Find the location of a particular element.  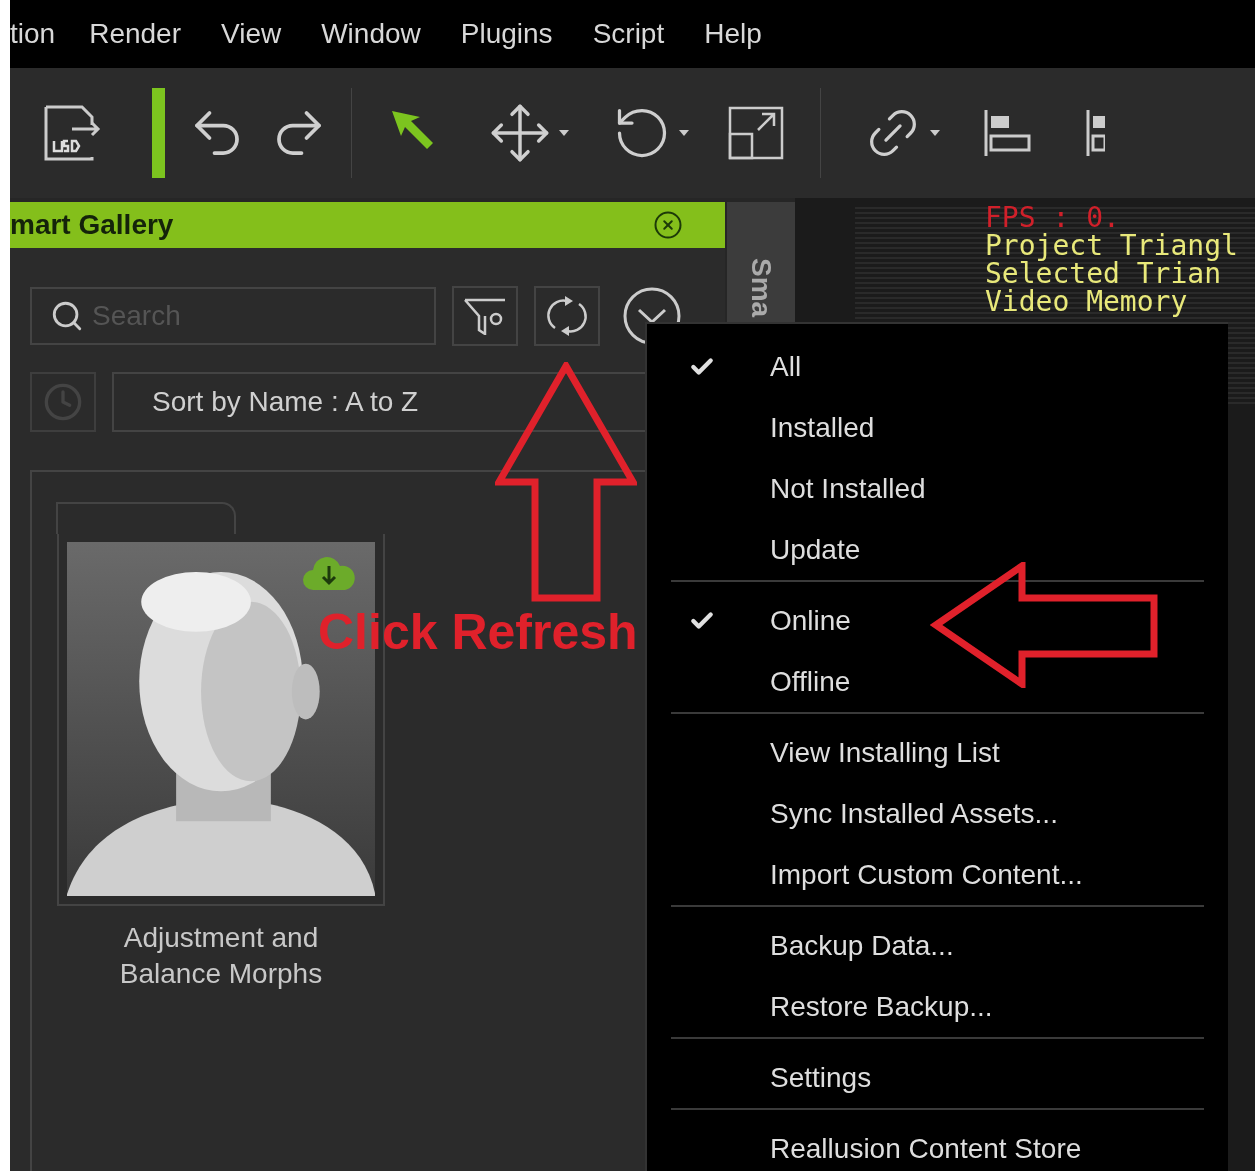

clock-icon is located at coordinates (63, 402).